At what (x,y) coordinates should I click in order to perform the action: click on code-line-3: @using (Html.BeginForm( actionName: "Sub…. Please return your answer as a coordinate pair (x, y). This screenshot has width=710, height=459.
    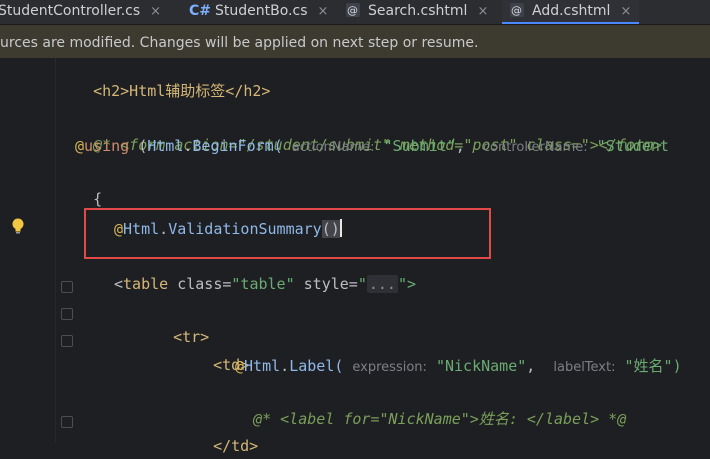
    Looking at the image, I should click on (372, 146).